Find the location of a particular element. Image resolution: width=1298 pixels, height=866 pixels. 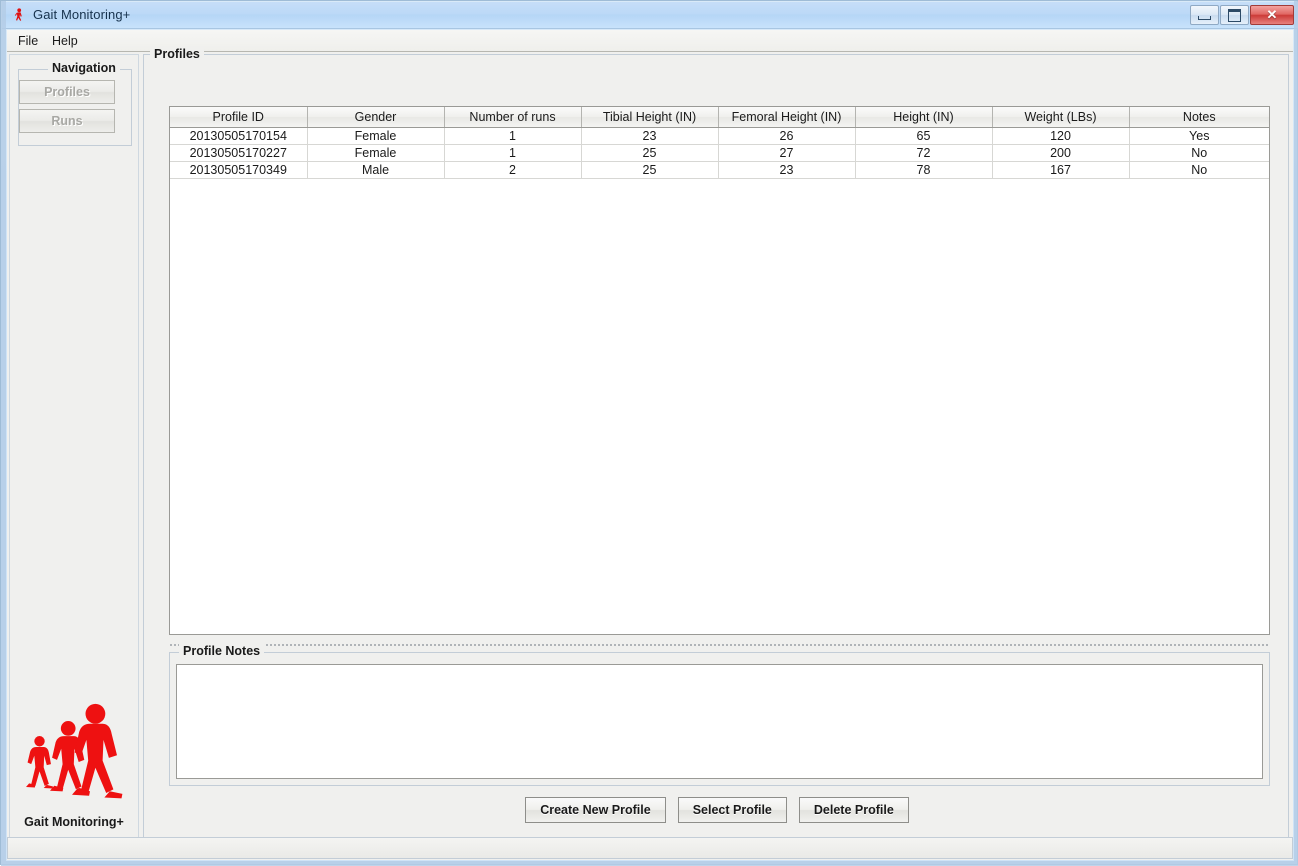

maximize-icon is located at coordinates (1234, 15).